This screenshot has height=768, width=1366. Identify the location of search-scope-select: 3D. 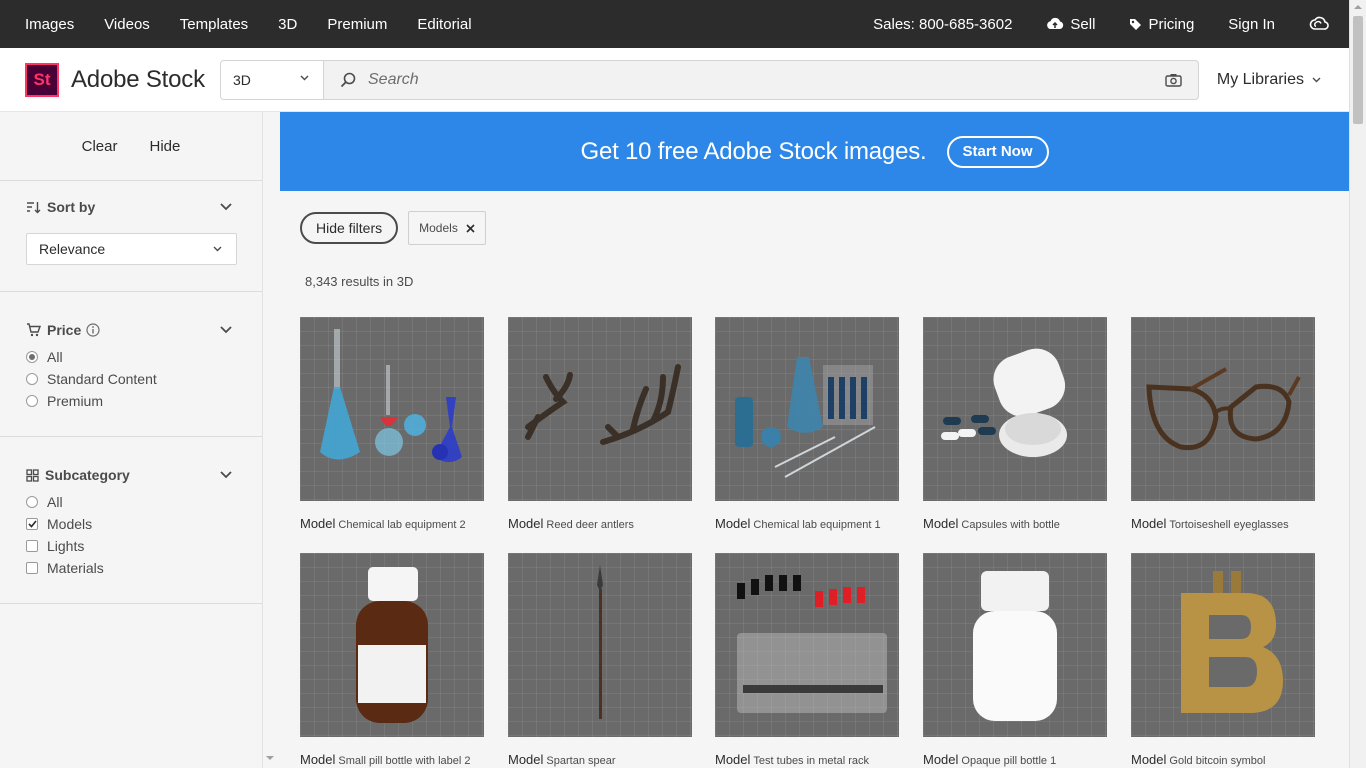
(272, 80).